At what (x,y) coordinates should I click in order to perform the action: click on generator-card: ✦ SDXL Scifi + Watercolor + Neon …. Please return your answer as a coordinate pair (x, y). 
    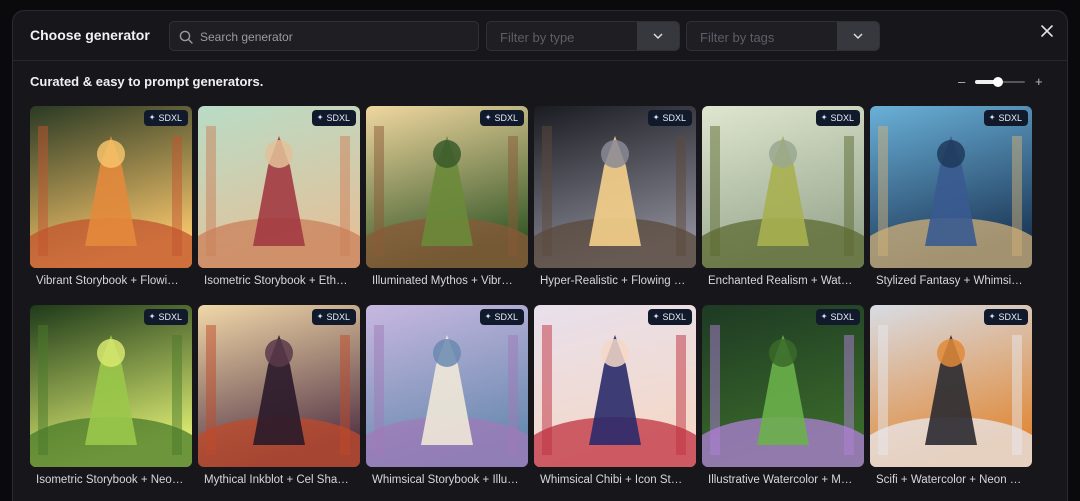
    Looking at the image, I should click on (951, 398).